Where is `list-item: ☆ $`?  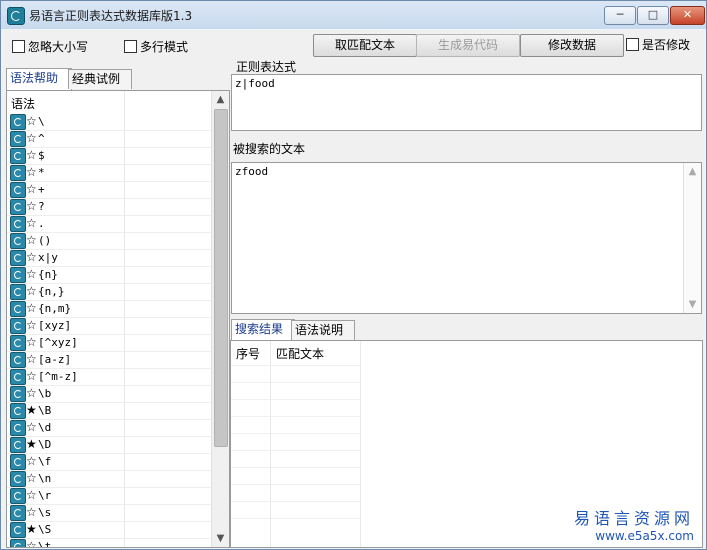
list-item: ☆ $ is located at coordinates (112, 156).